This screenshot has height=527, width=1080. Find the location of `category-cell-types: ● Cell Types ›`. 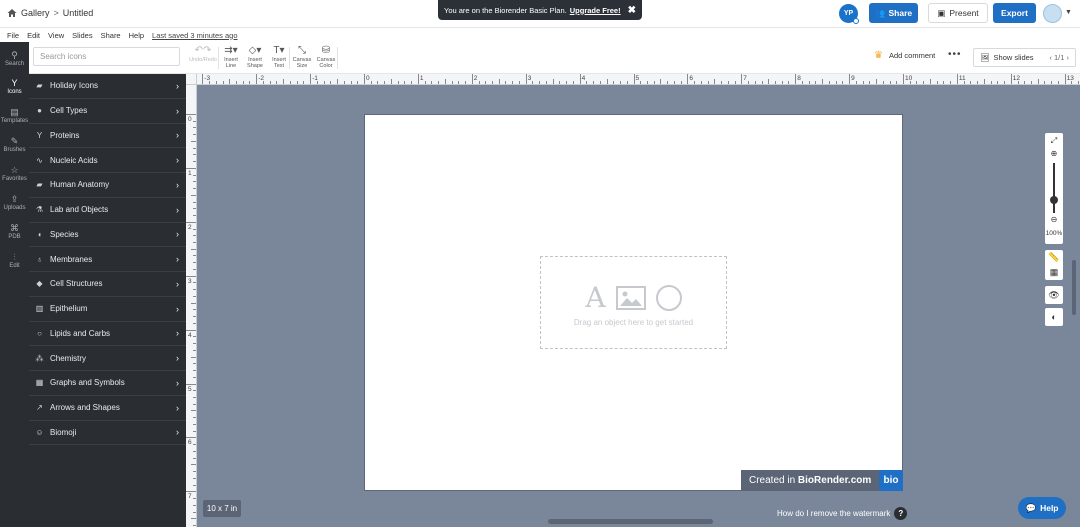

category-cell-types: ● Cell Types › is located at coordinates (107, 111).